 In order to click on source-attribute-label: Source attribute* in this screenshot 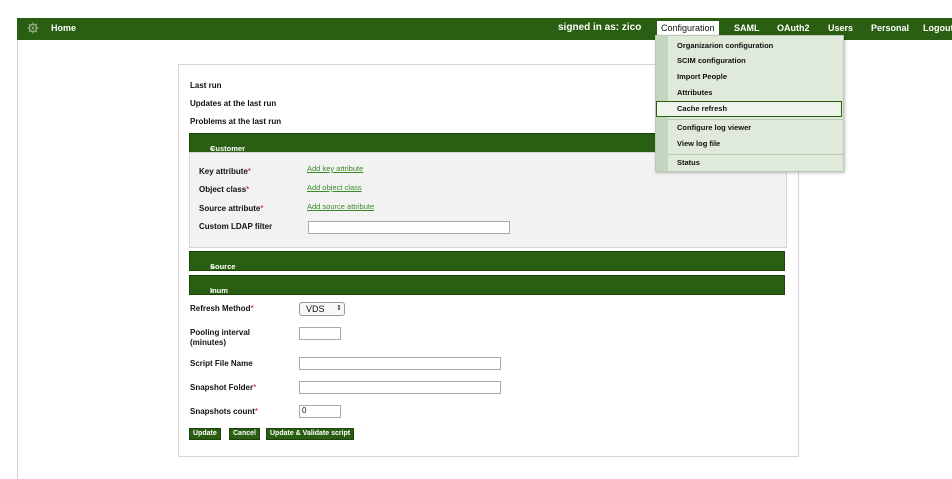, I will do `click(231, 208)`.